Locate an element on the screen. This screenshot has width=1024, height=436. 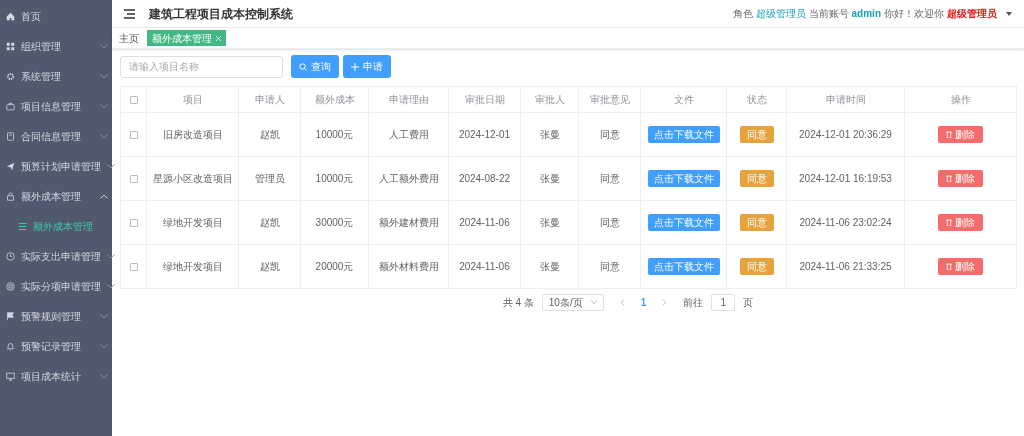
search-button: 查询 is located at coordinates (315, 66).